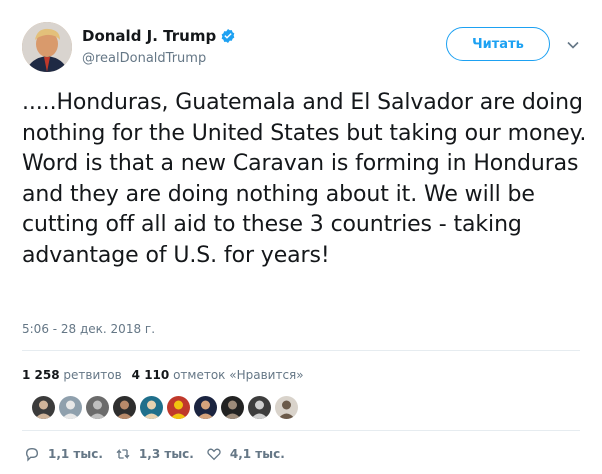  What do you see at coordinates (150, 375) in the screenshot?
I see `likes-count: 4 110` at bounding box center [150, 375].